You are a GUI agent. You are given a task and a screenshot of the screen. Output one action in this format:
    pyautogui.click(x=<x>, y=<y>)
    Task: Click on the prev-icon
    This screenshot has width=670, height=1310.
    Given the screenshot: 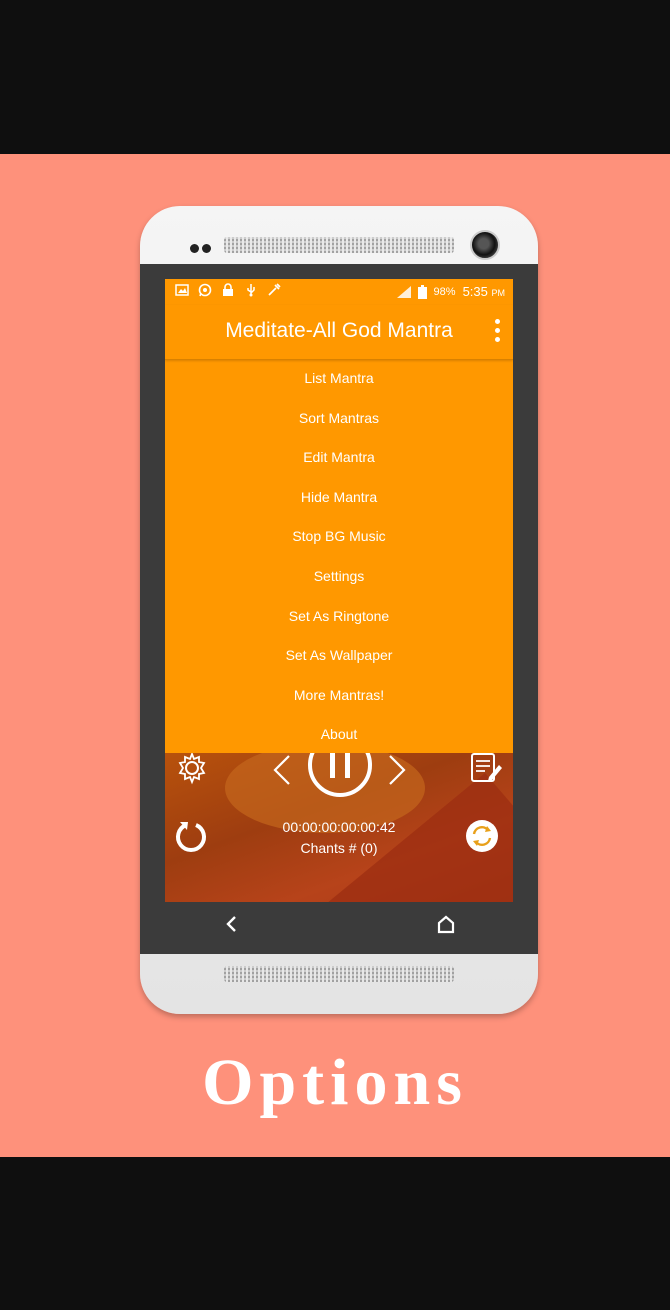 What is the action you would take?
    pyautogui.click(x=282, y=770)
    